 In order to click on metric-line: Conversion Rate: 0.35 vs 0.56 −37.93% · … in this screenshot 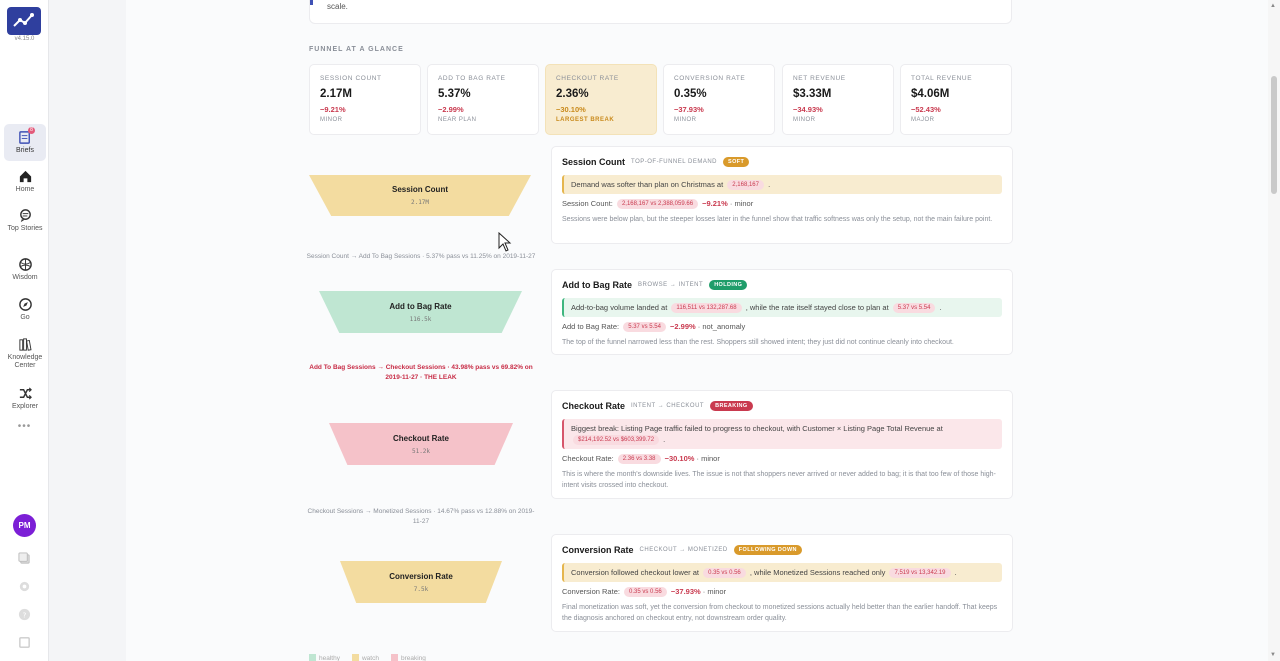, I will do `click(782, 592)`.